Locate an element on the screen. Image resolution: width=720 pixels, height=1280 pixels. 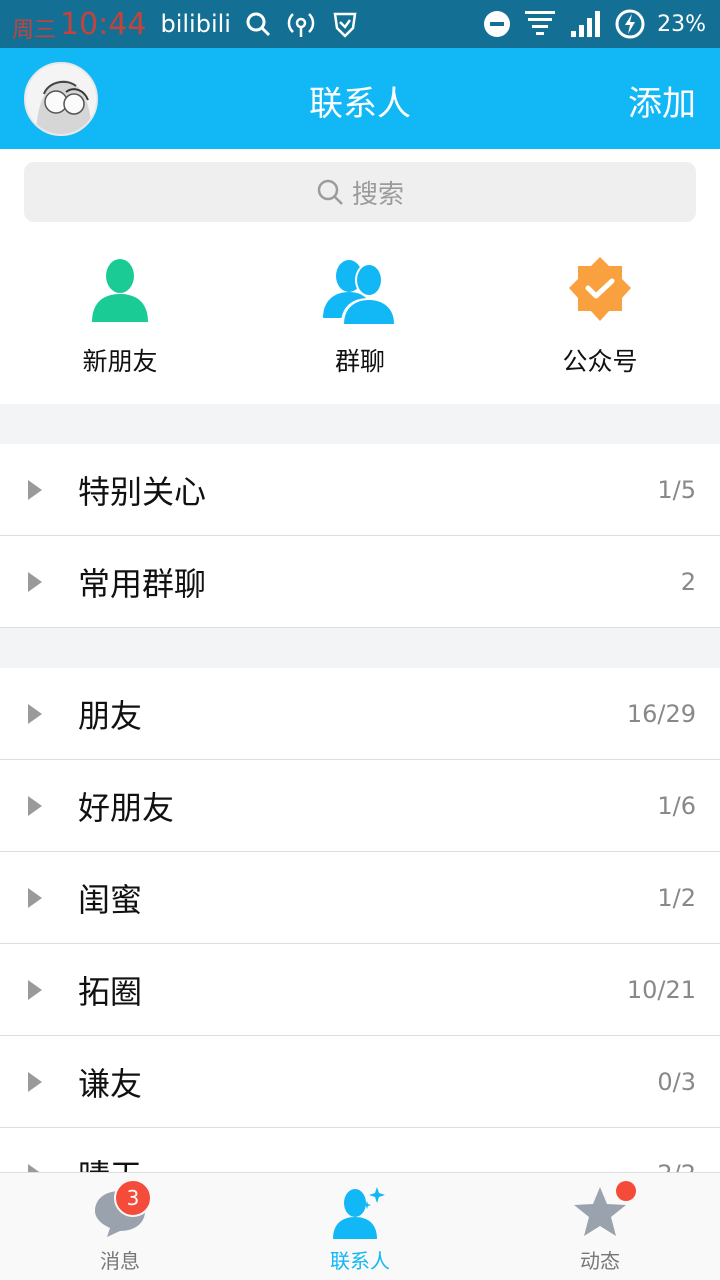
new-friends-label: 新朋友 is located at coordinates (120, 361).